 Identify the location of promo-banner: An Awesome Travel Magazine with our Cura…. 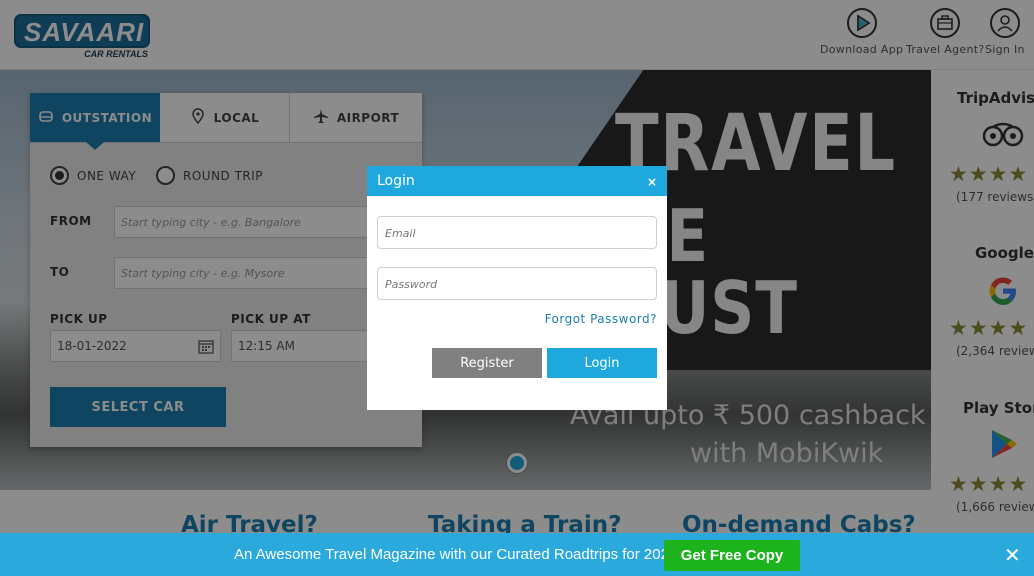
(517, 554).